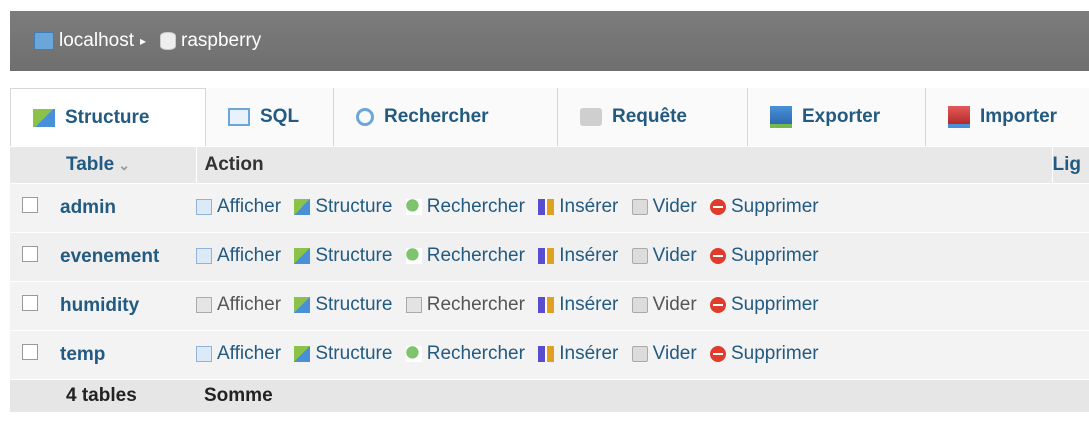  What do you see at coordinates (96, 41) in the screenshot?
I see `breadcrumb-server-label: localhost` at bounding box center [96, 41].